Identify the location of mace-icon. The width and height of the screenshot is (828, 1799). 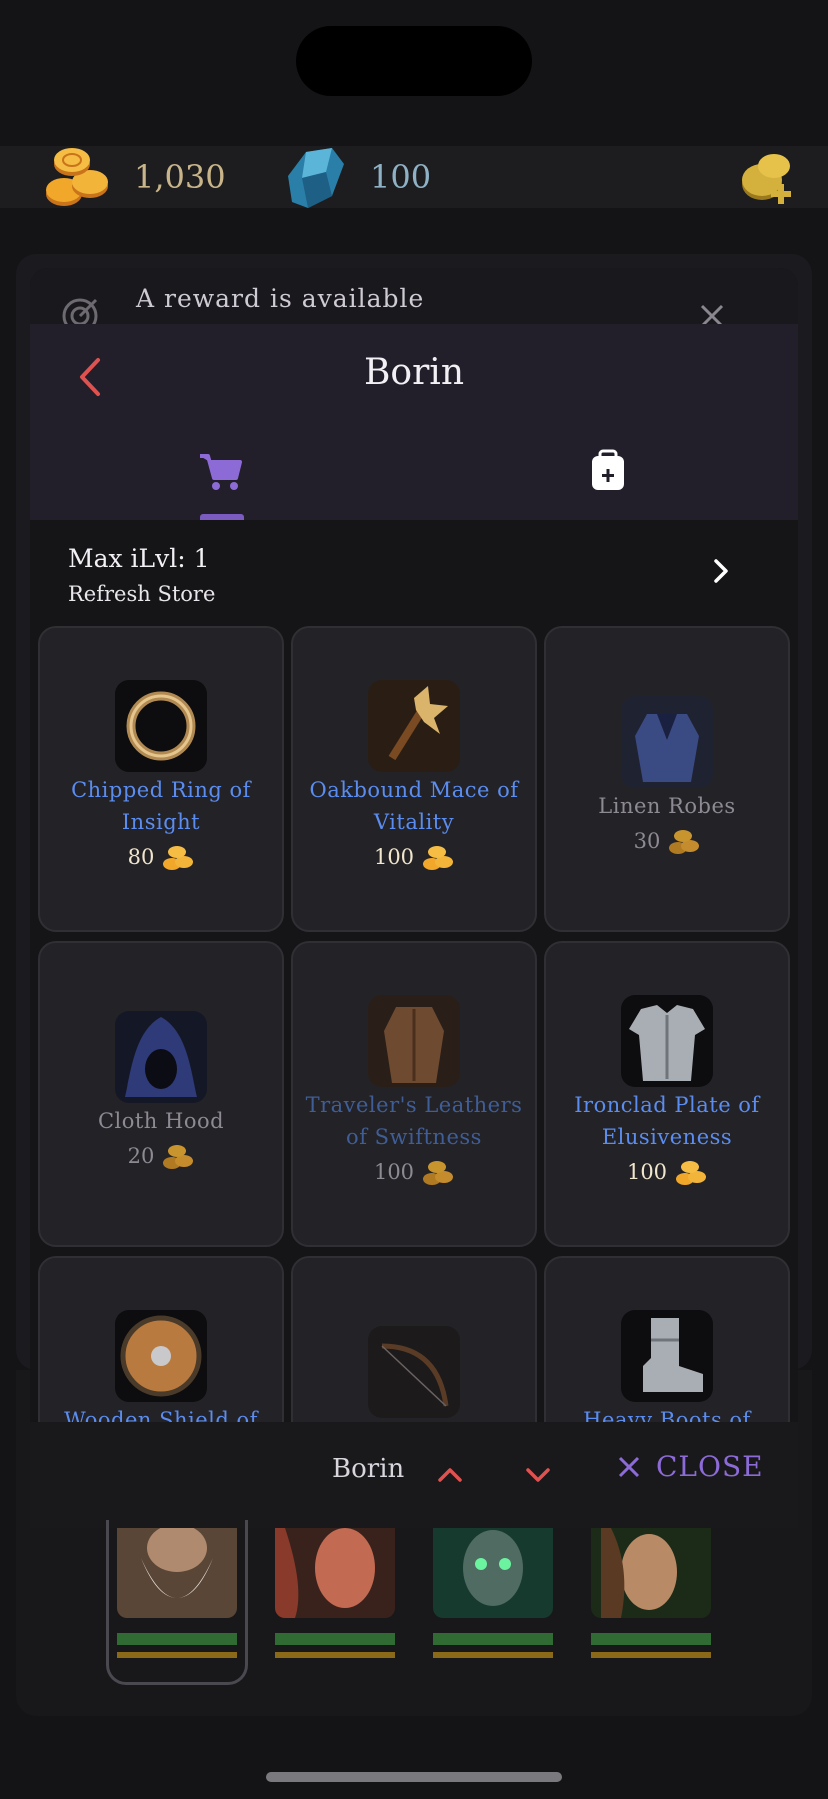
(414, 726).